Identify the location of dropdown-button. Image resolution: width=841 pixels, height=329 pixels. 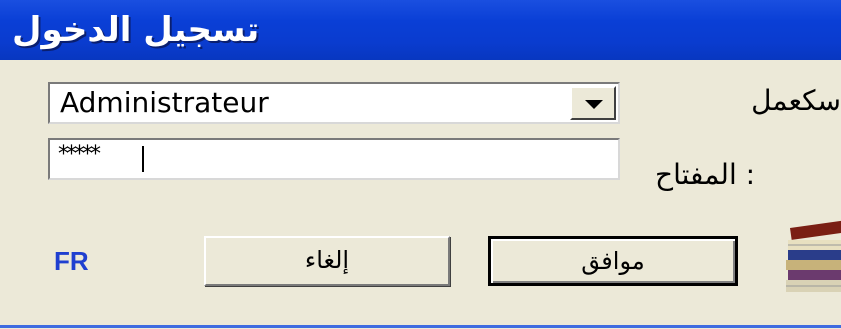
(593, 103).